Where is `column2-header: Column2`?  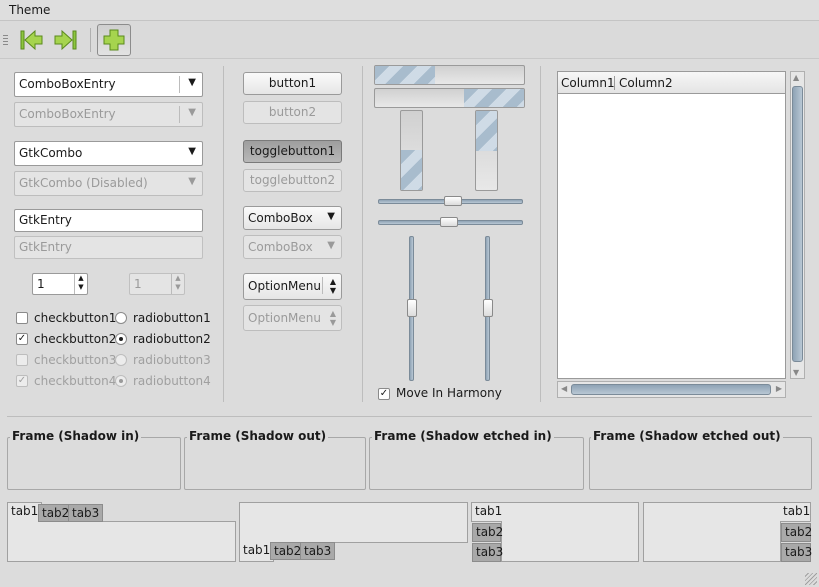 column2-header: Column2 is located at coordinates (646, 83).